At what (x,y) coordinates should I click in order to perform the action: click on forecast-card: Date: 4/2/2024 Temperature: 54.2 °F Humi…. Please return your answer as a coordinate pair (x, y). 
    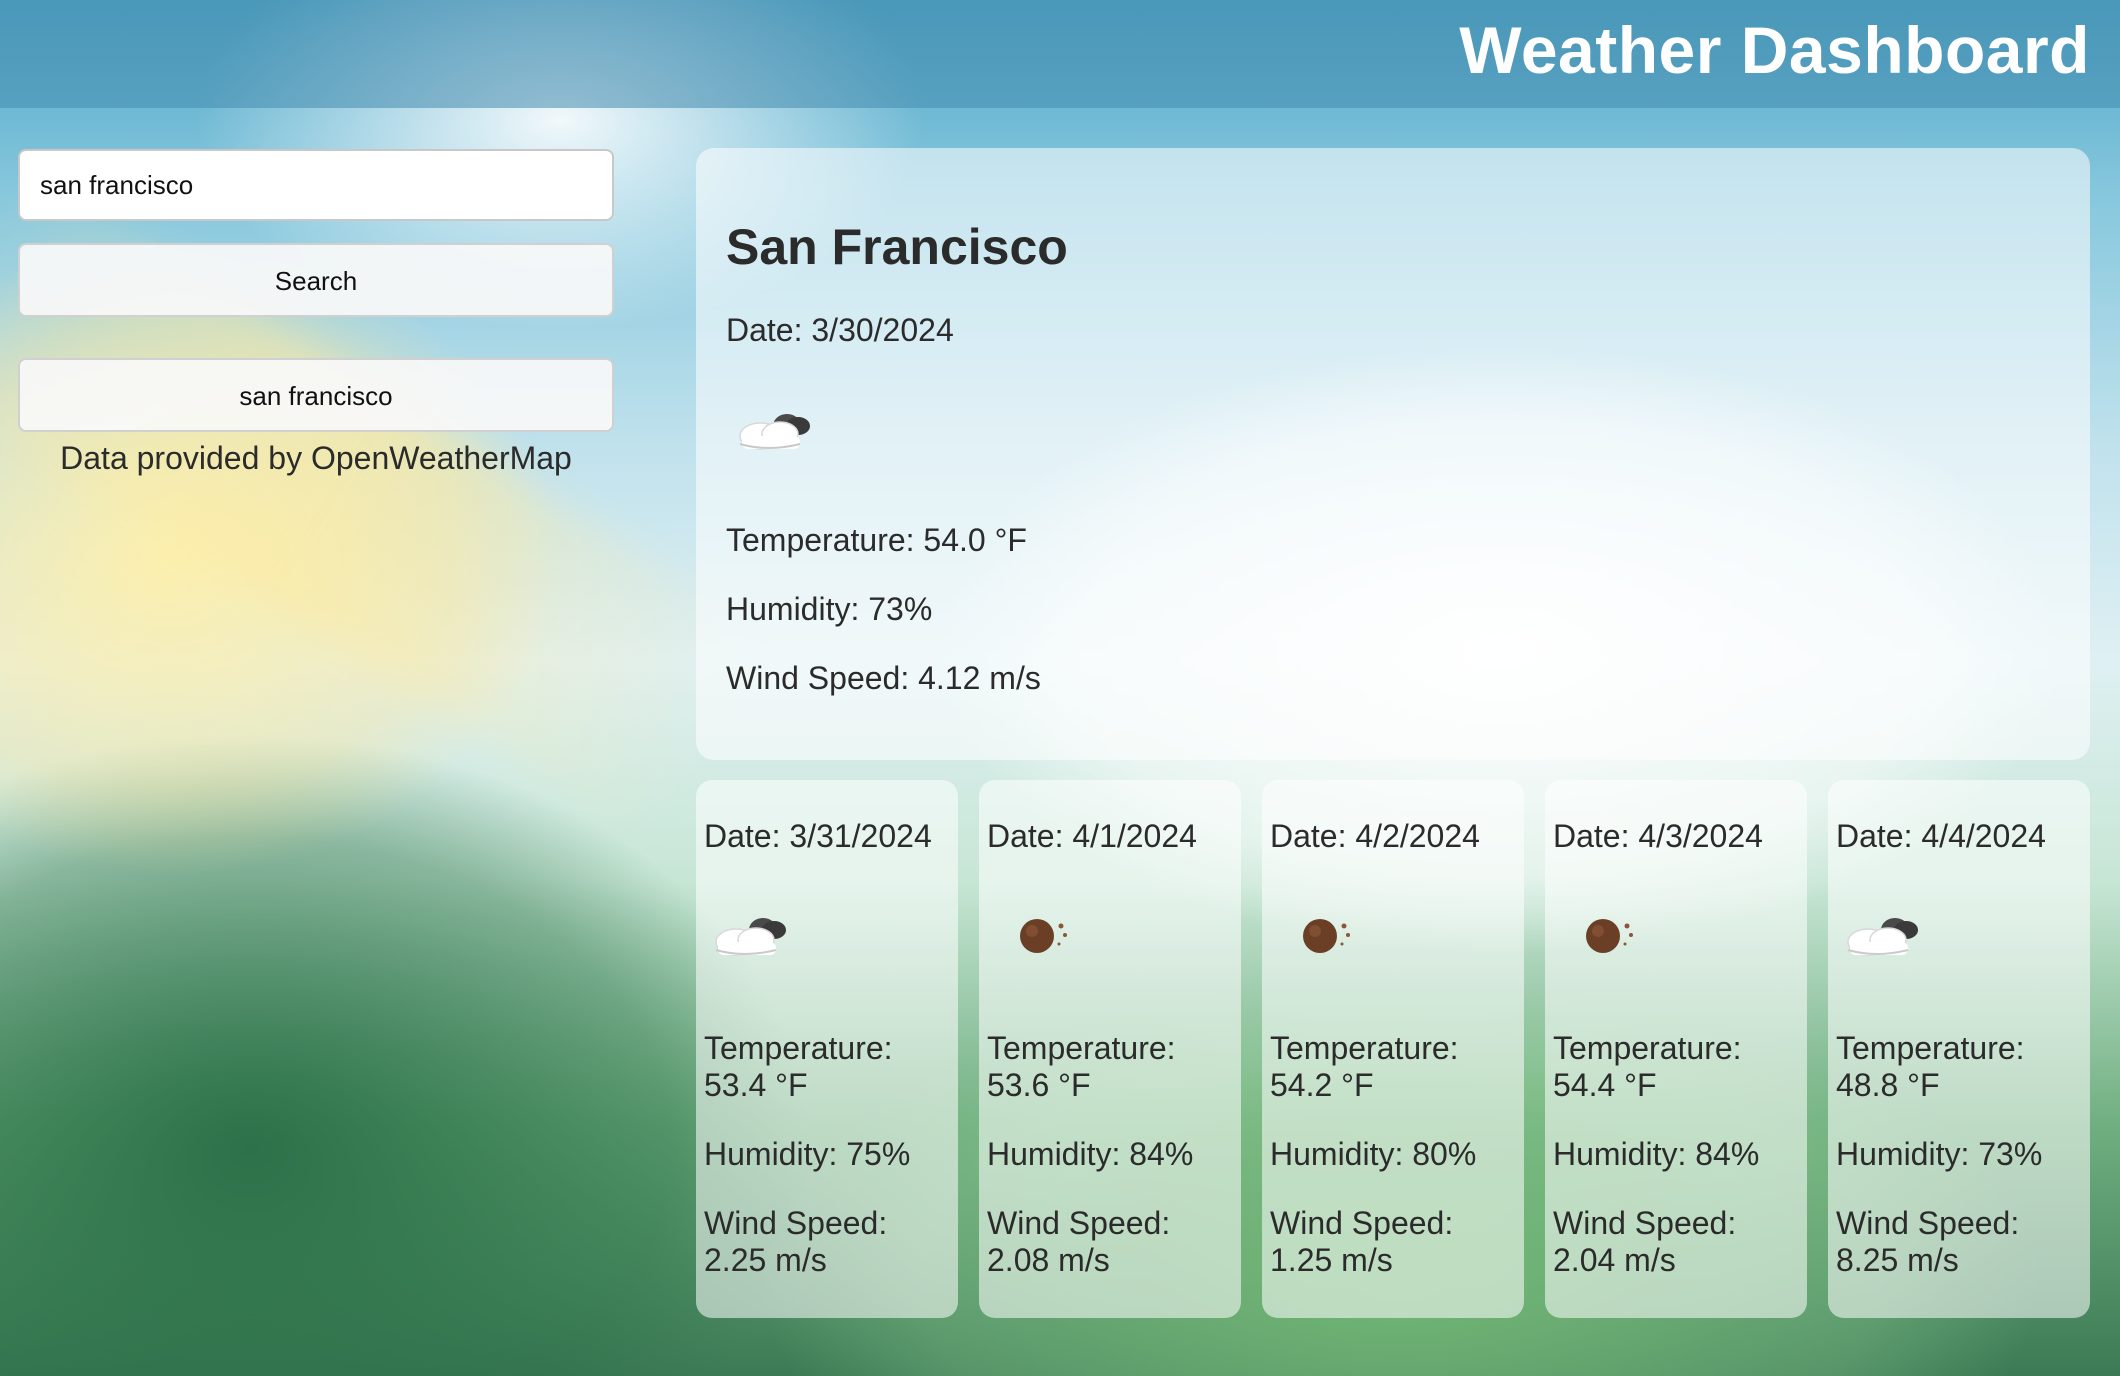
    Looking at the image, I should click on (1393, 1049).